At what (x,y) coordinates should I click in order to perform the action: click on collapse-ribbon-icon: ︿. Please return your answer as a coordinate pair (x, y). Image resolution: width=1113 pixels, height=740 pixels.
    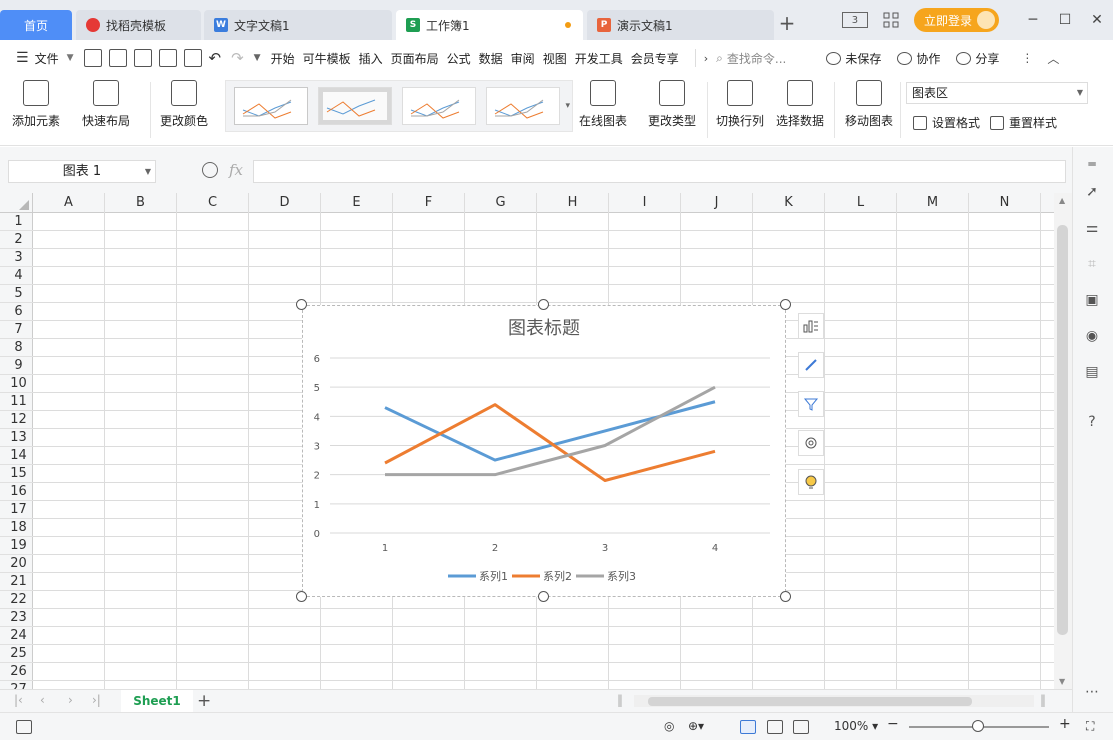
    Looking at the image, I should click on (1053, 58).